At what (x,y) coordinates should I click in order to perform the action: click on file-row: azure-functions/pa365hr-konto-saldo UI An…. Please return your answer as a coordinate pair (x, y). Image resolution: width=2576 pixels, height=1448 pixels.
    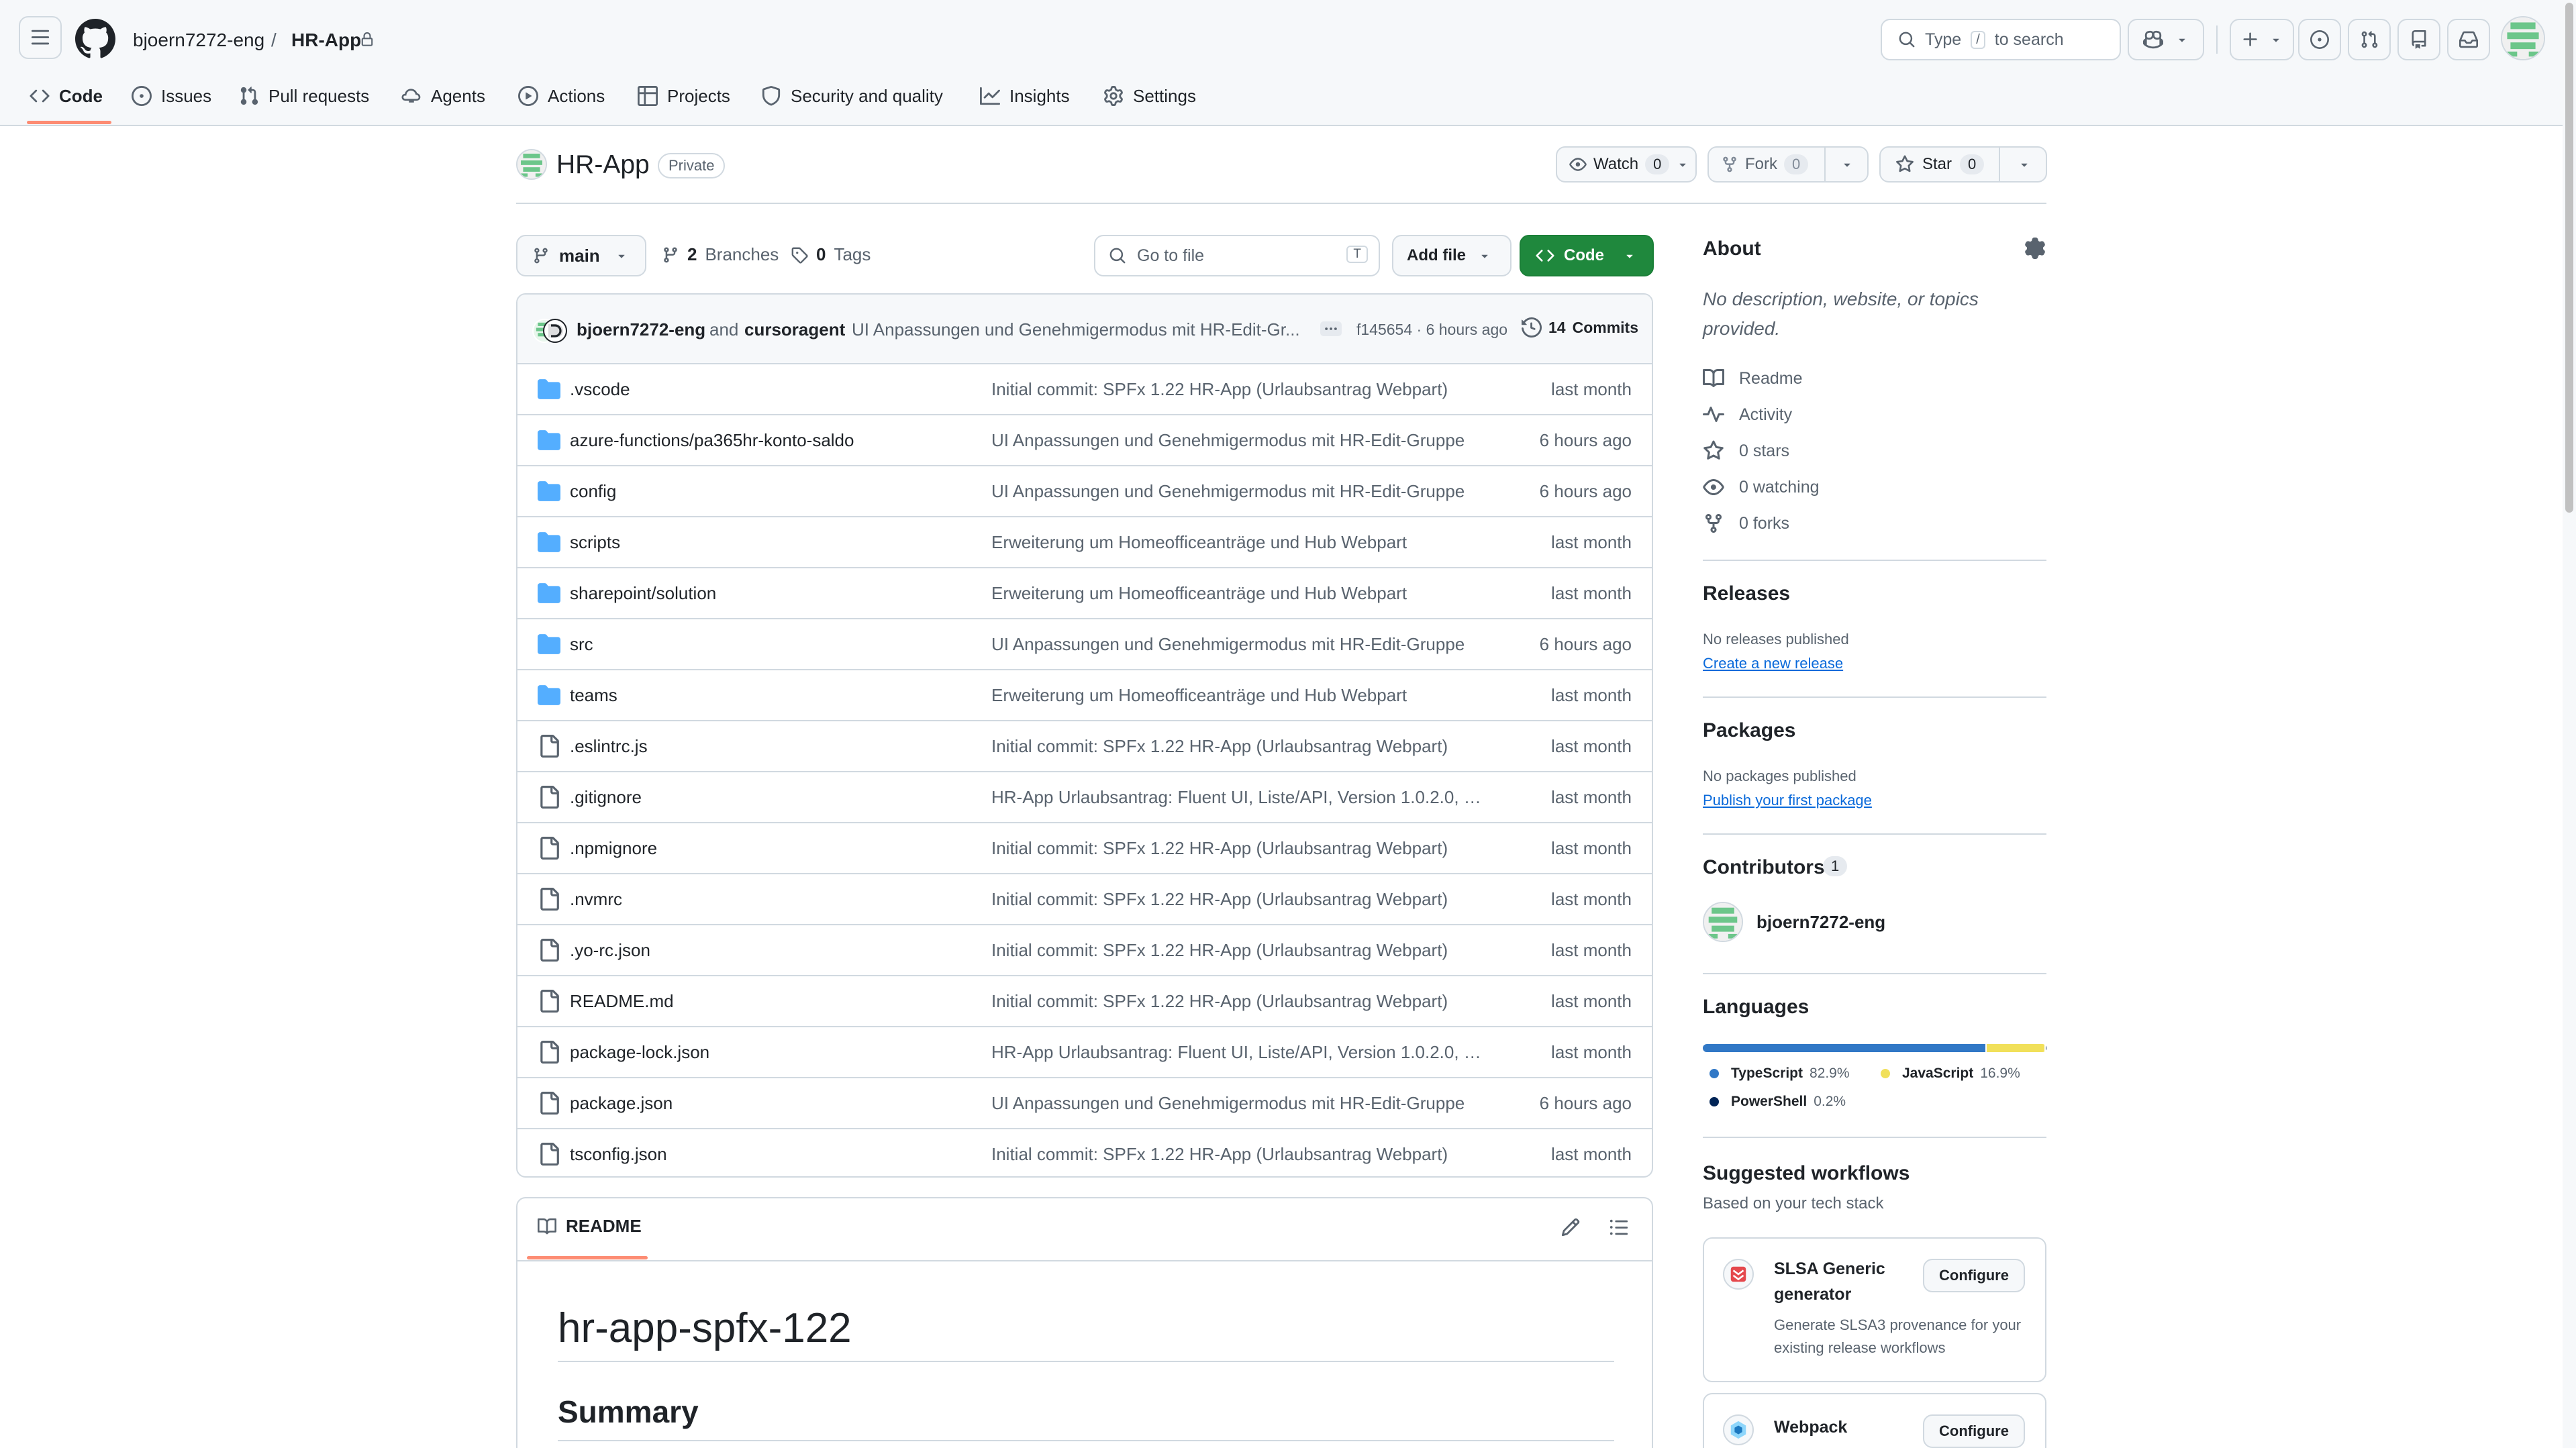
    Looking at the image, I should click on (1084, 441).